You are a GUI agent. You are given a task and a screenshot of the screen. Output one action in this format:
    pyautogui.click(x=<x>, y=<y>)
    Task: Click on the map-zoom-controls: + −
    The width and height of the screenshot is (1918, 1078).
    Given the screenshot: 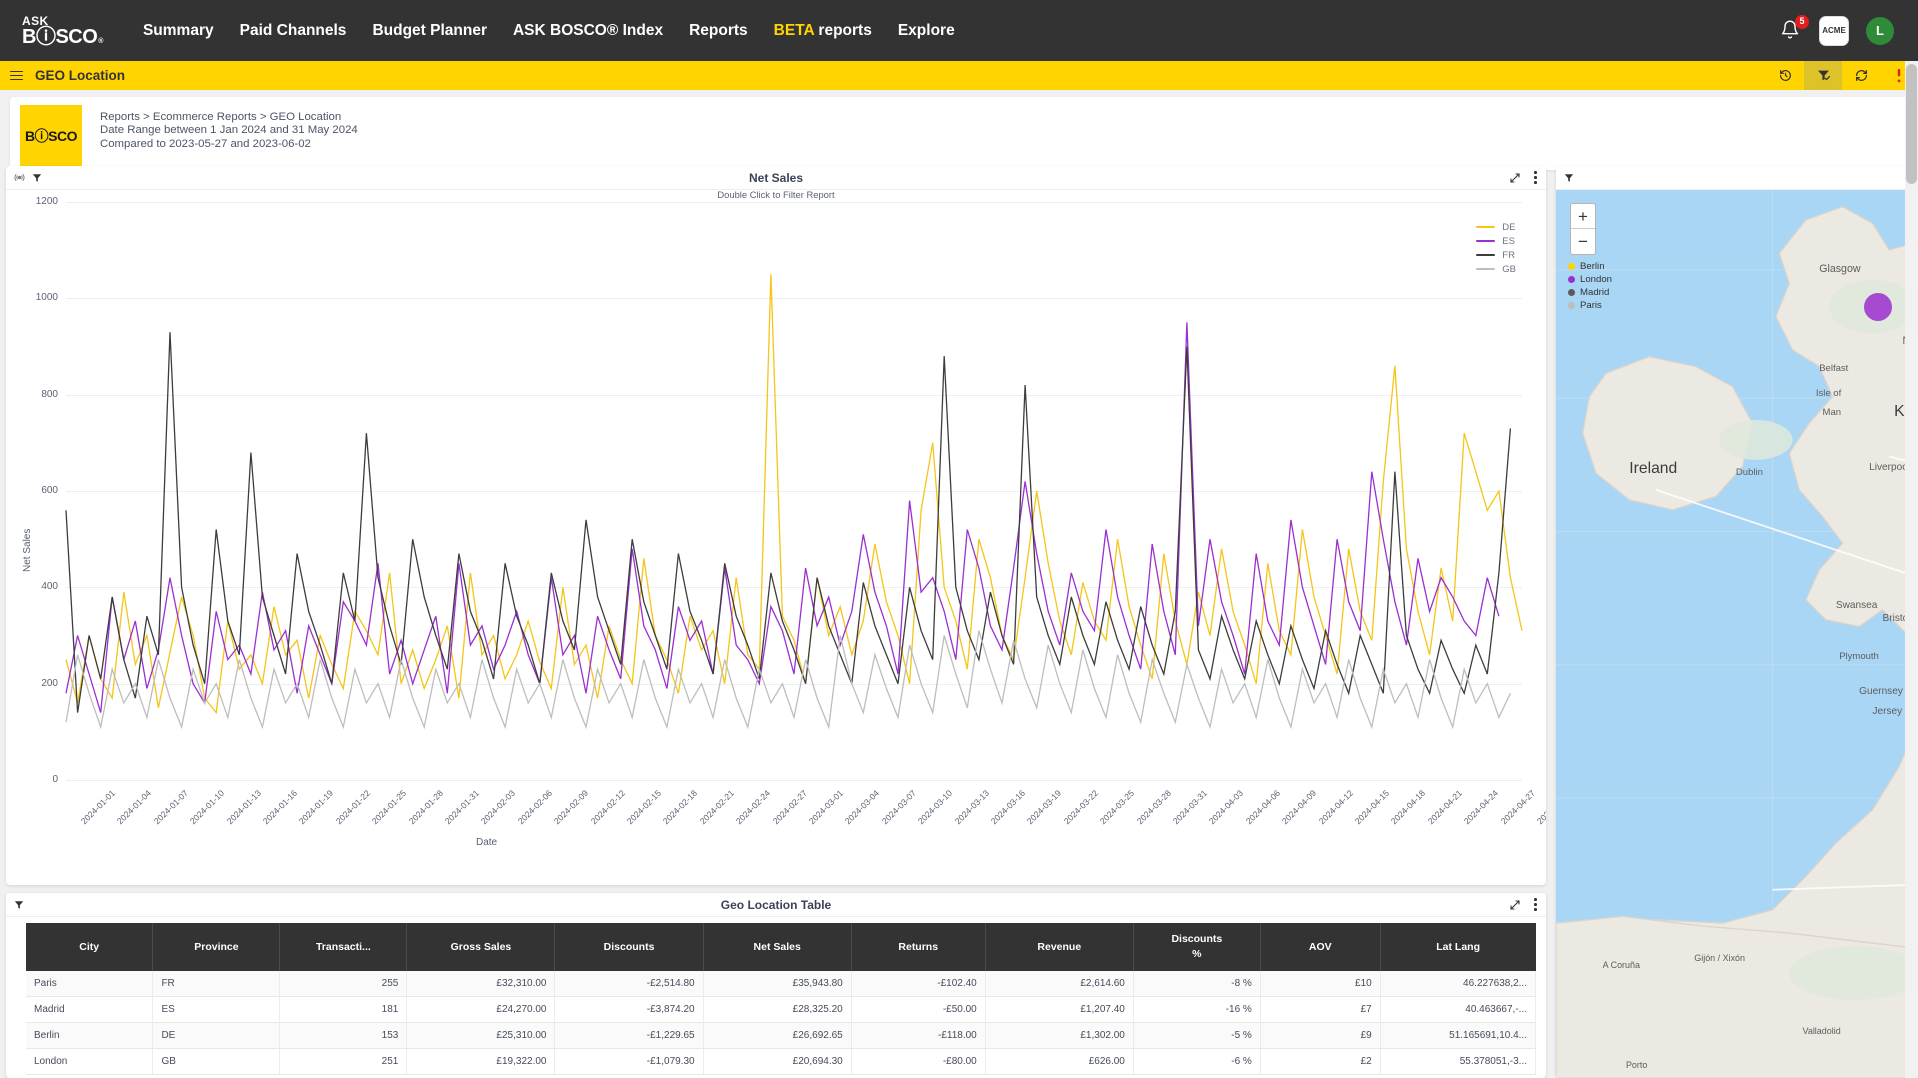 What is the action you would take?
    pyautogui.click(x=1583, y=229)
    